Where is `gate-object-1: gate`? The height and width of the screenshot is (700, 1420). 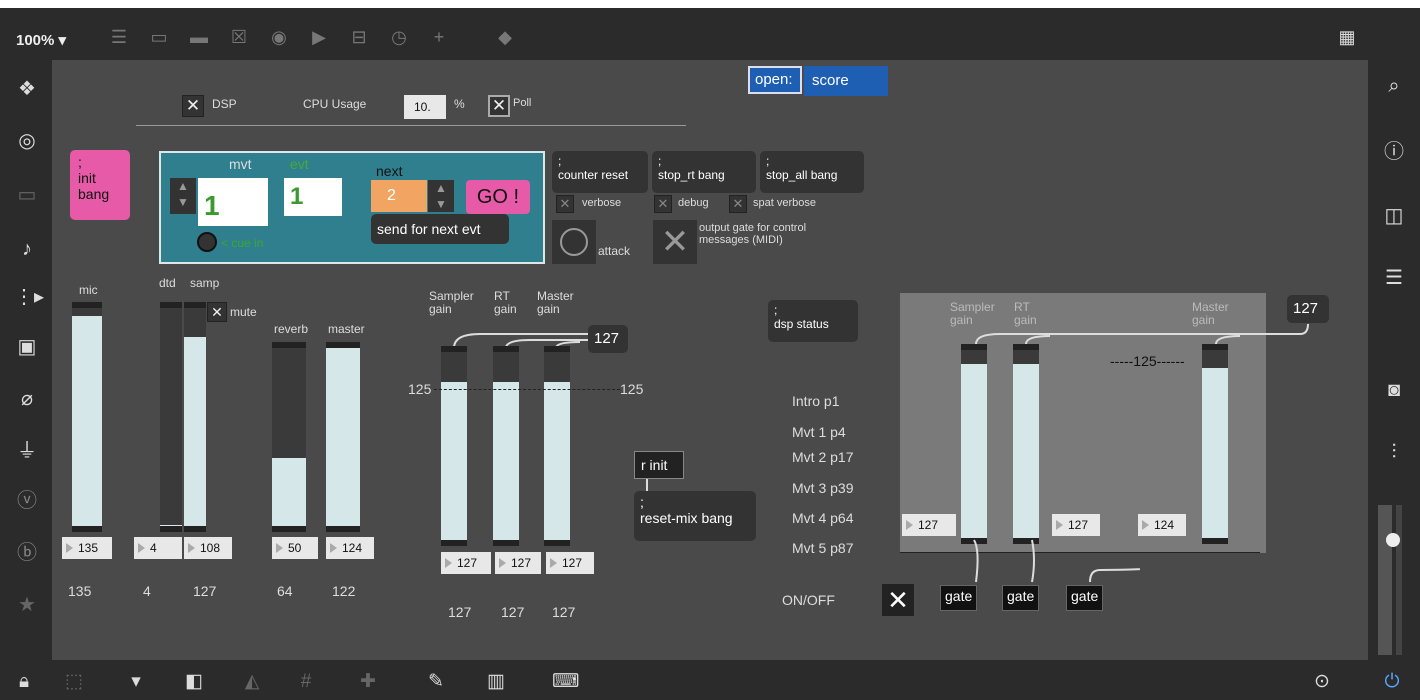 gate-object-1: gate is located at coordinates (959, 598).